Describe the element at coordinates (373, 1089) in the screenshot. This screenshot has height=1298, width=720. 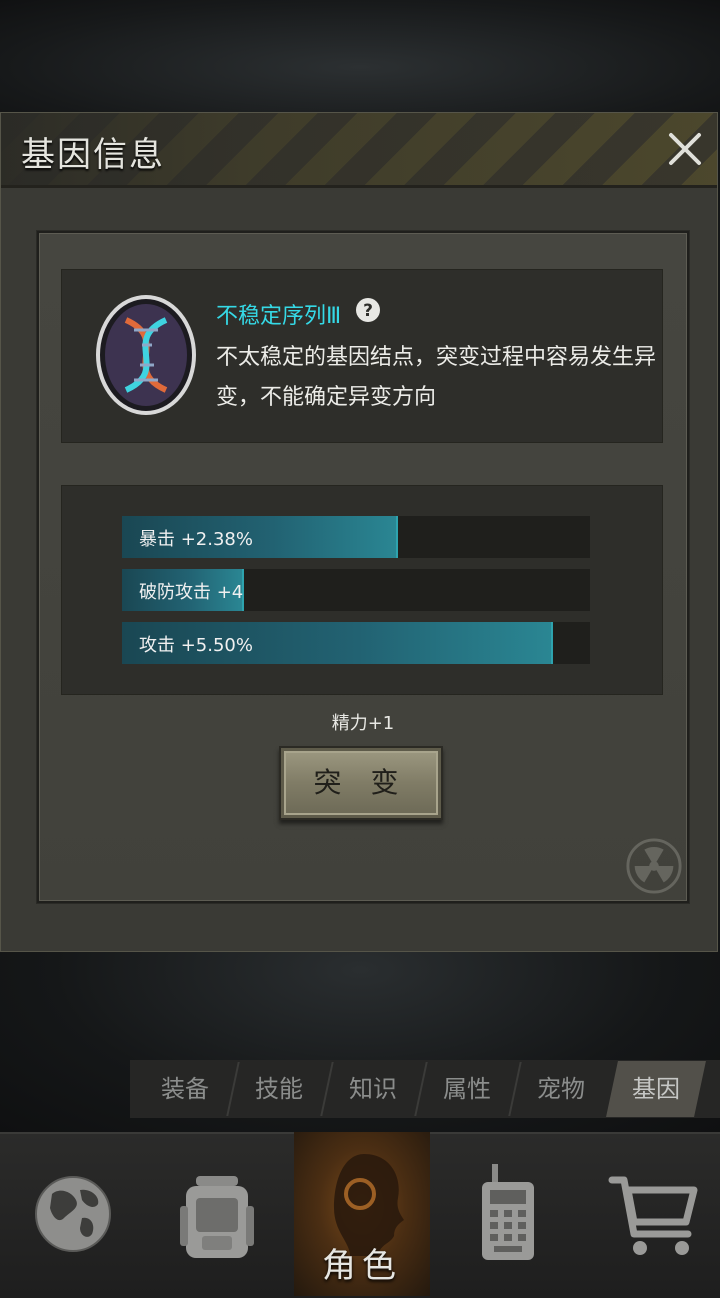
I see `tab-knowledge: 知识` at that location.